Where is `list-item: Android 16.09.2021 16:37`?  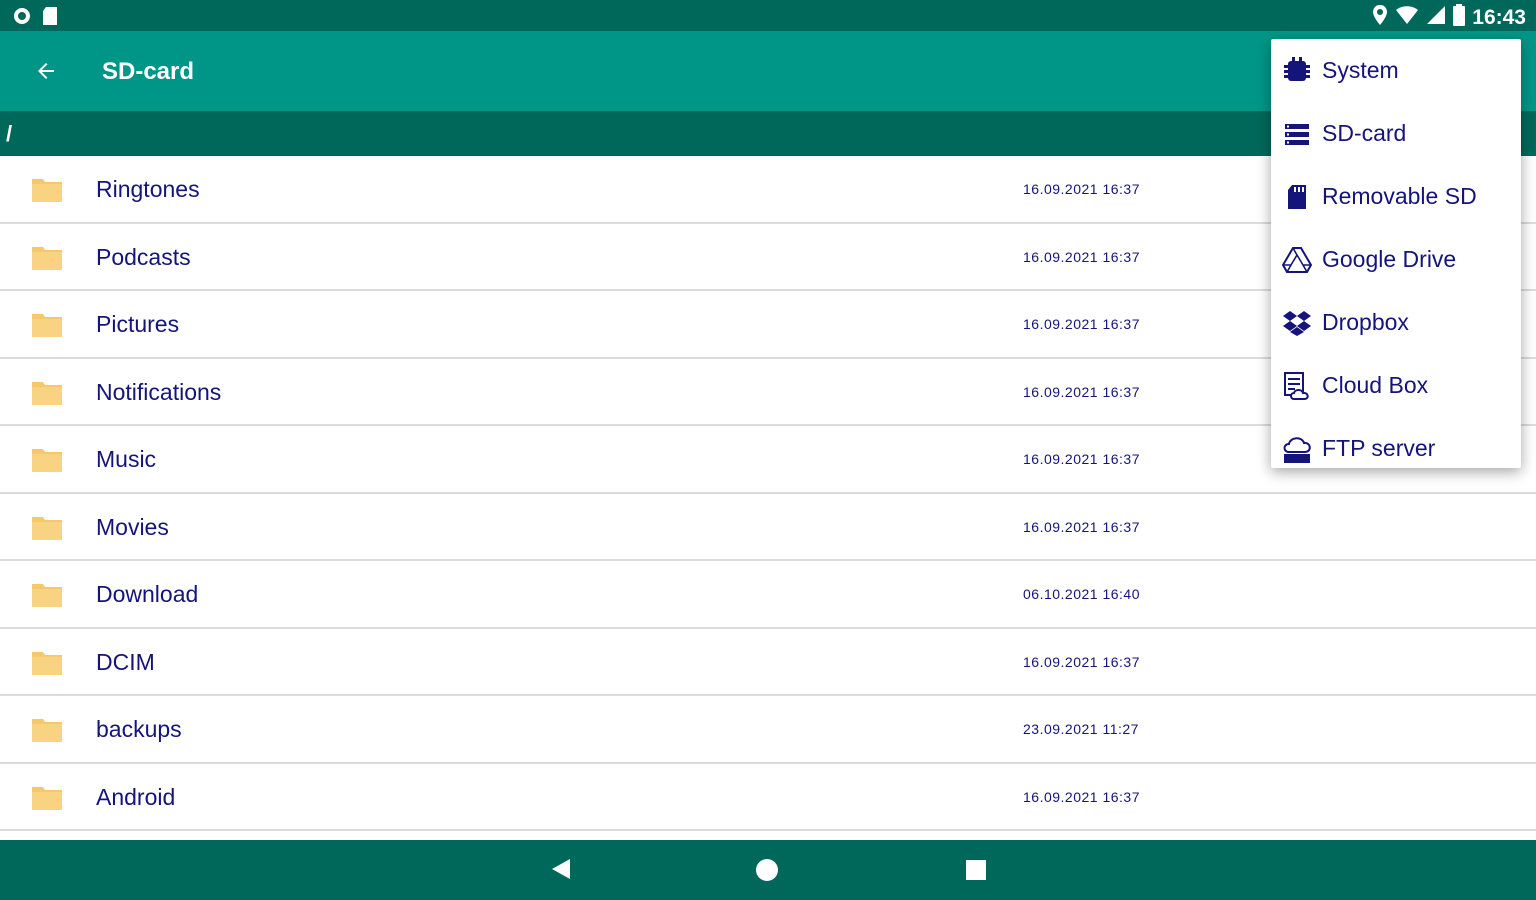
list-item: Android 16.09.2021 16:37 is located at coordinates (768, 797).